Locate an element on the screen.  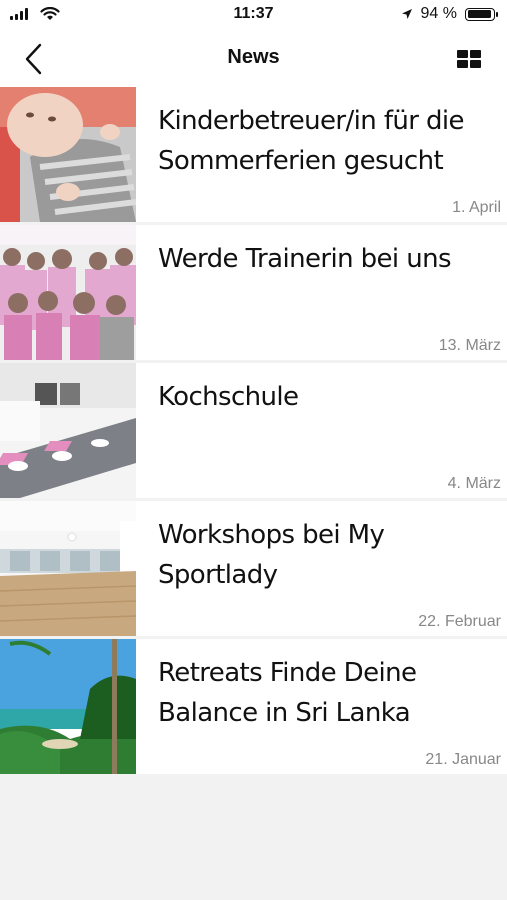
navigation-bar: News is located at coordinates (253, 58).